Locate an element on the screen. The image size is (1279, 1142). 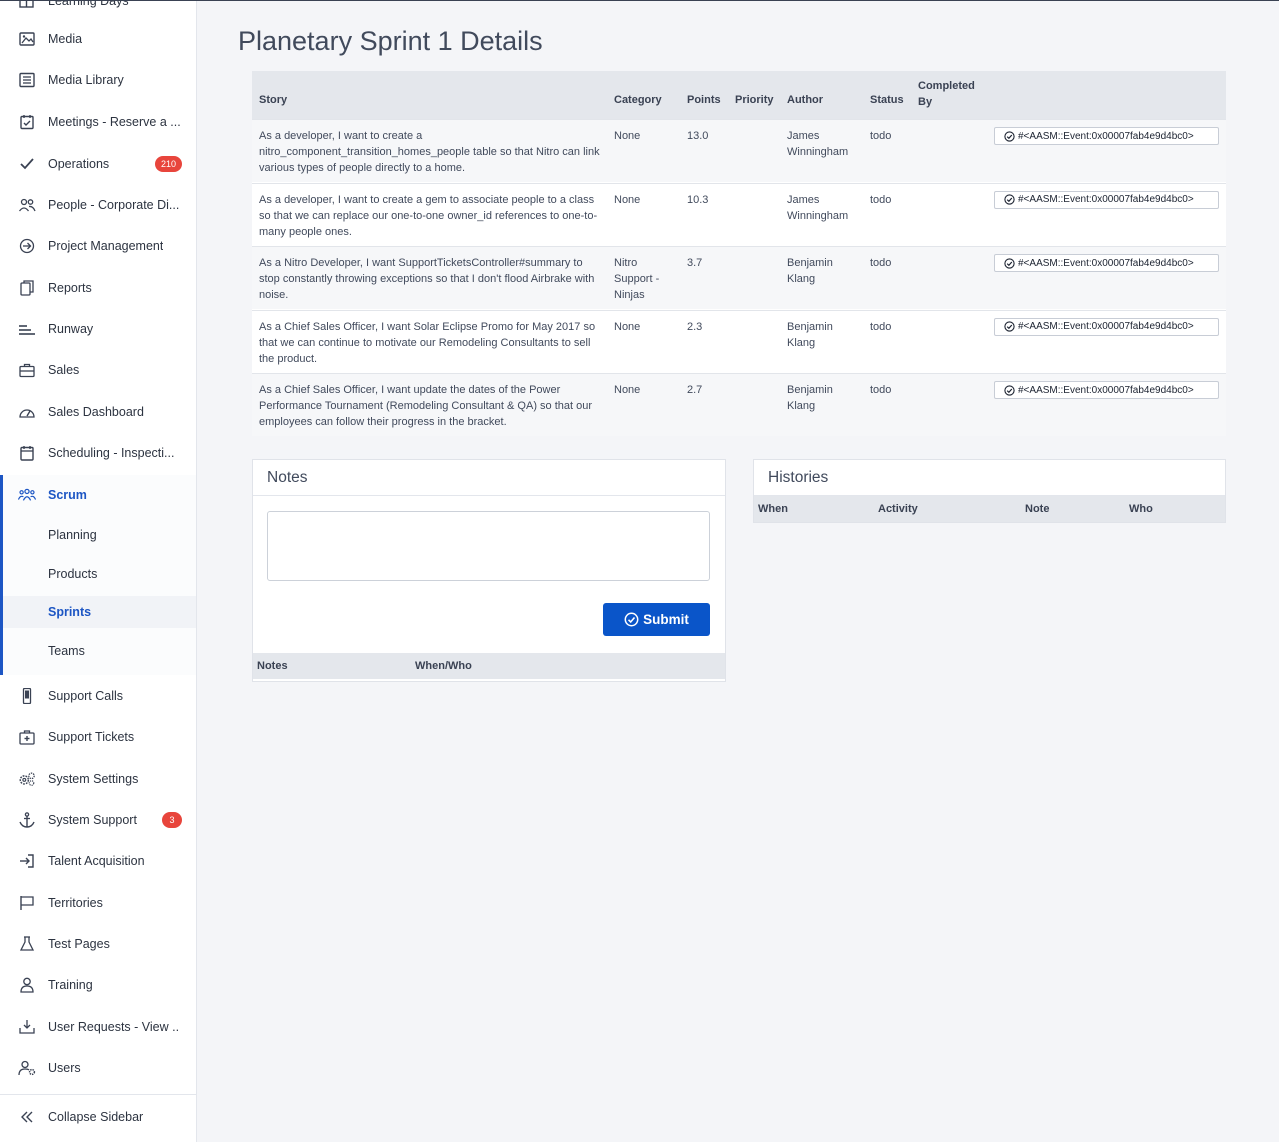
sidebar-item-label: Media Library is located at coordinates (86, 80).